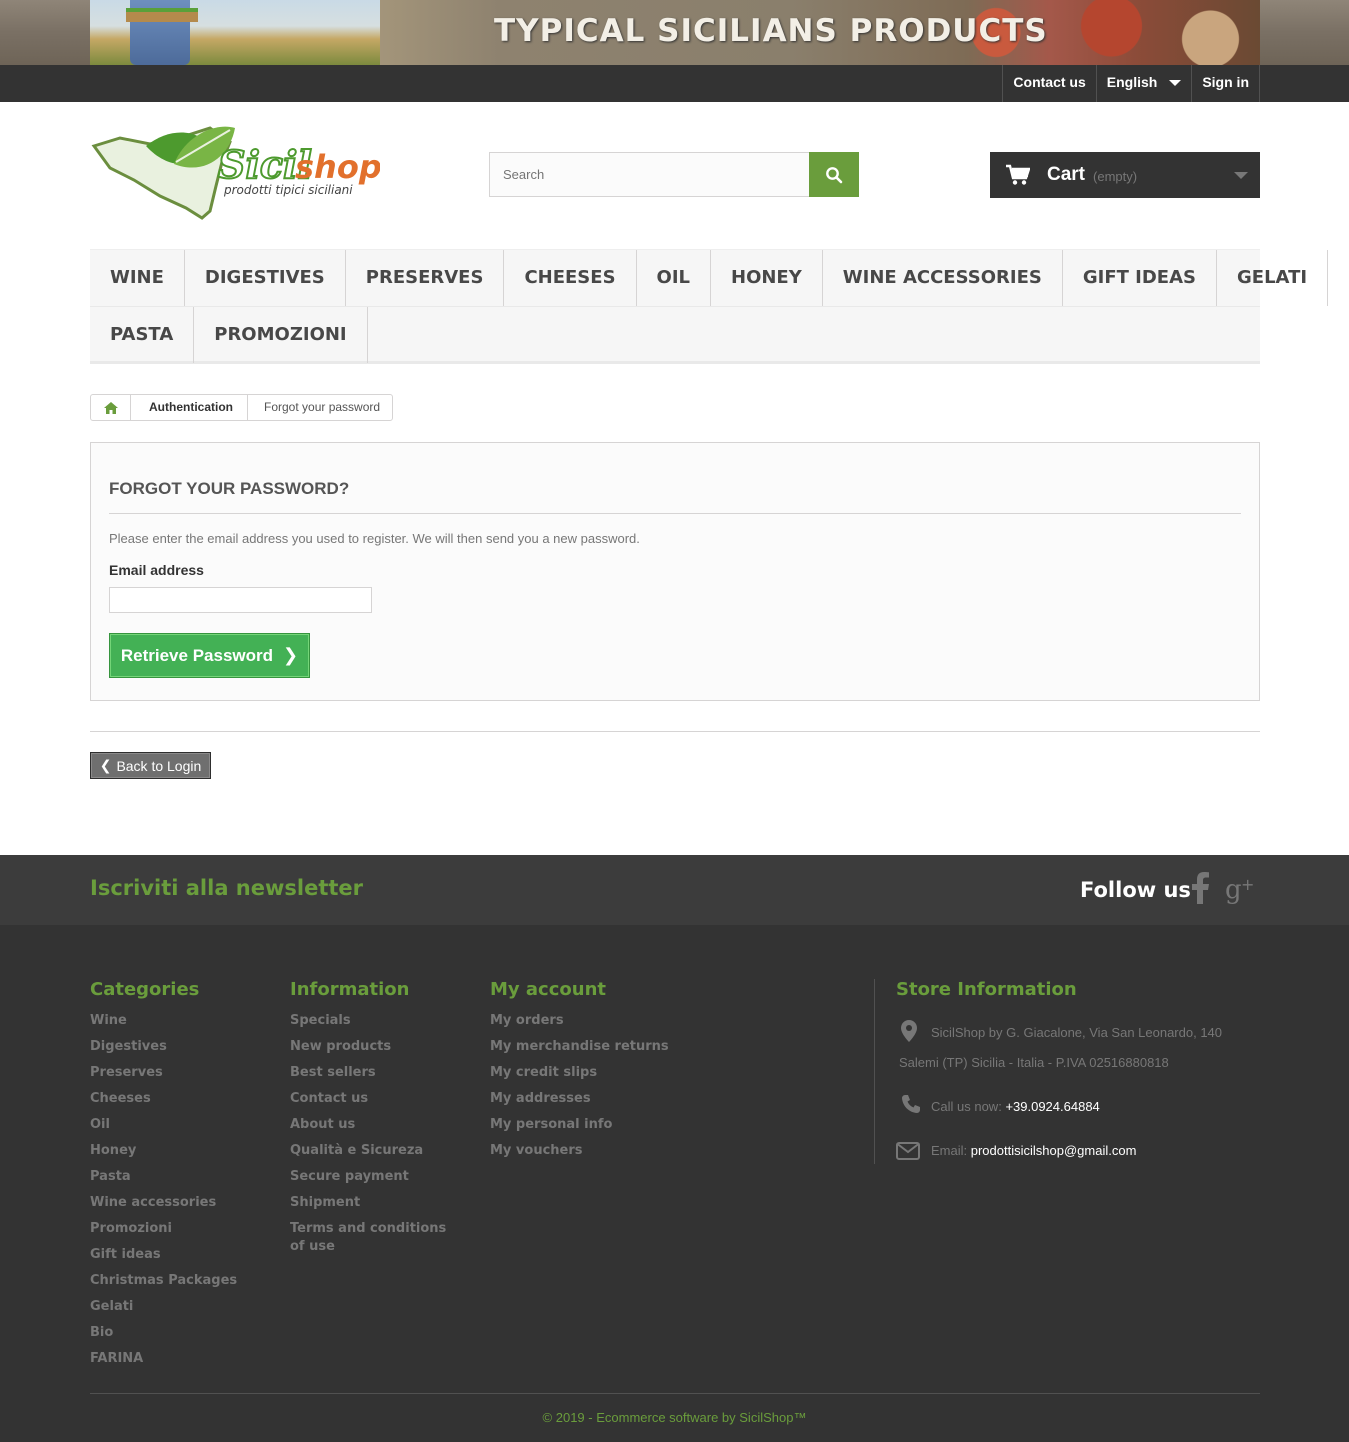  Describe the element at coordinates (1140, 278) in the screenshot. I see `menu-item-gift-ideas: GIFT IDEAS` at that location.